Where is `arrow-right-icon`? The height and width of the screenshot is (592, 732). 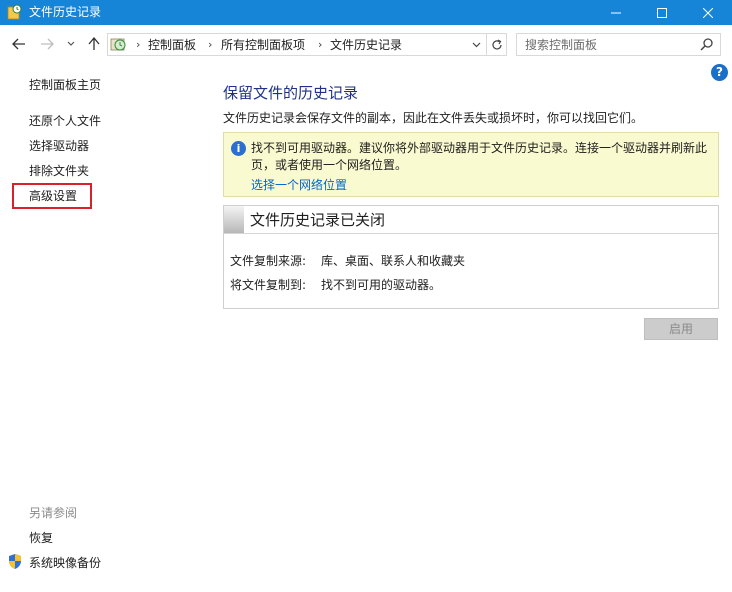 arrow-right-icon is located at coordinates (47, 44).